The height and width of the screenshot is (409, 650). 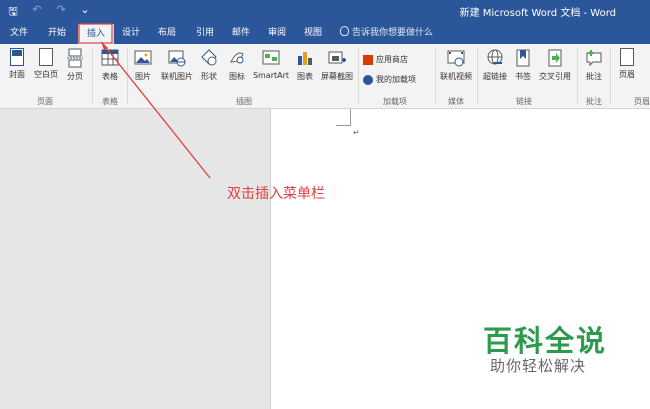 What do you see at coordinates (325, 11) in the screenshot?
I see `title-bar: 🖫 ↶ ↷ ⌄ 新建 Microsoft Word 文档 - Word` at bounding box center [325, 11].